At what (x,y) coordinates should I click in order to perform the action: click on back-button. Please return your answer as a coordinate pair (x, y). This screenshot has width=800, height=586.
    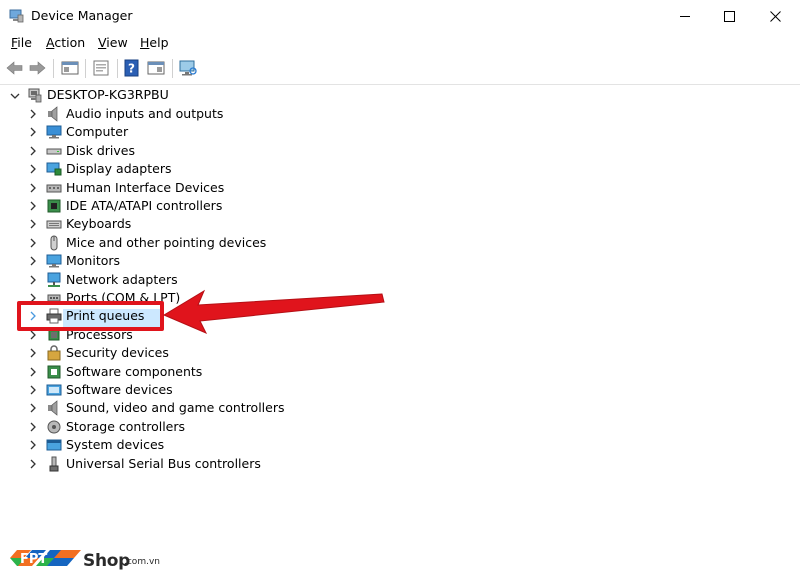
    Looking at the image, I should click on (15, 68).